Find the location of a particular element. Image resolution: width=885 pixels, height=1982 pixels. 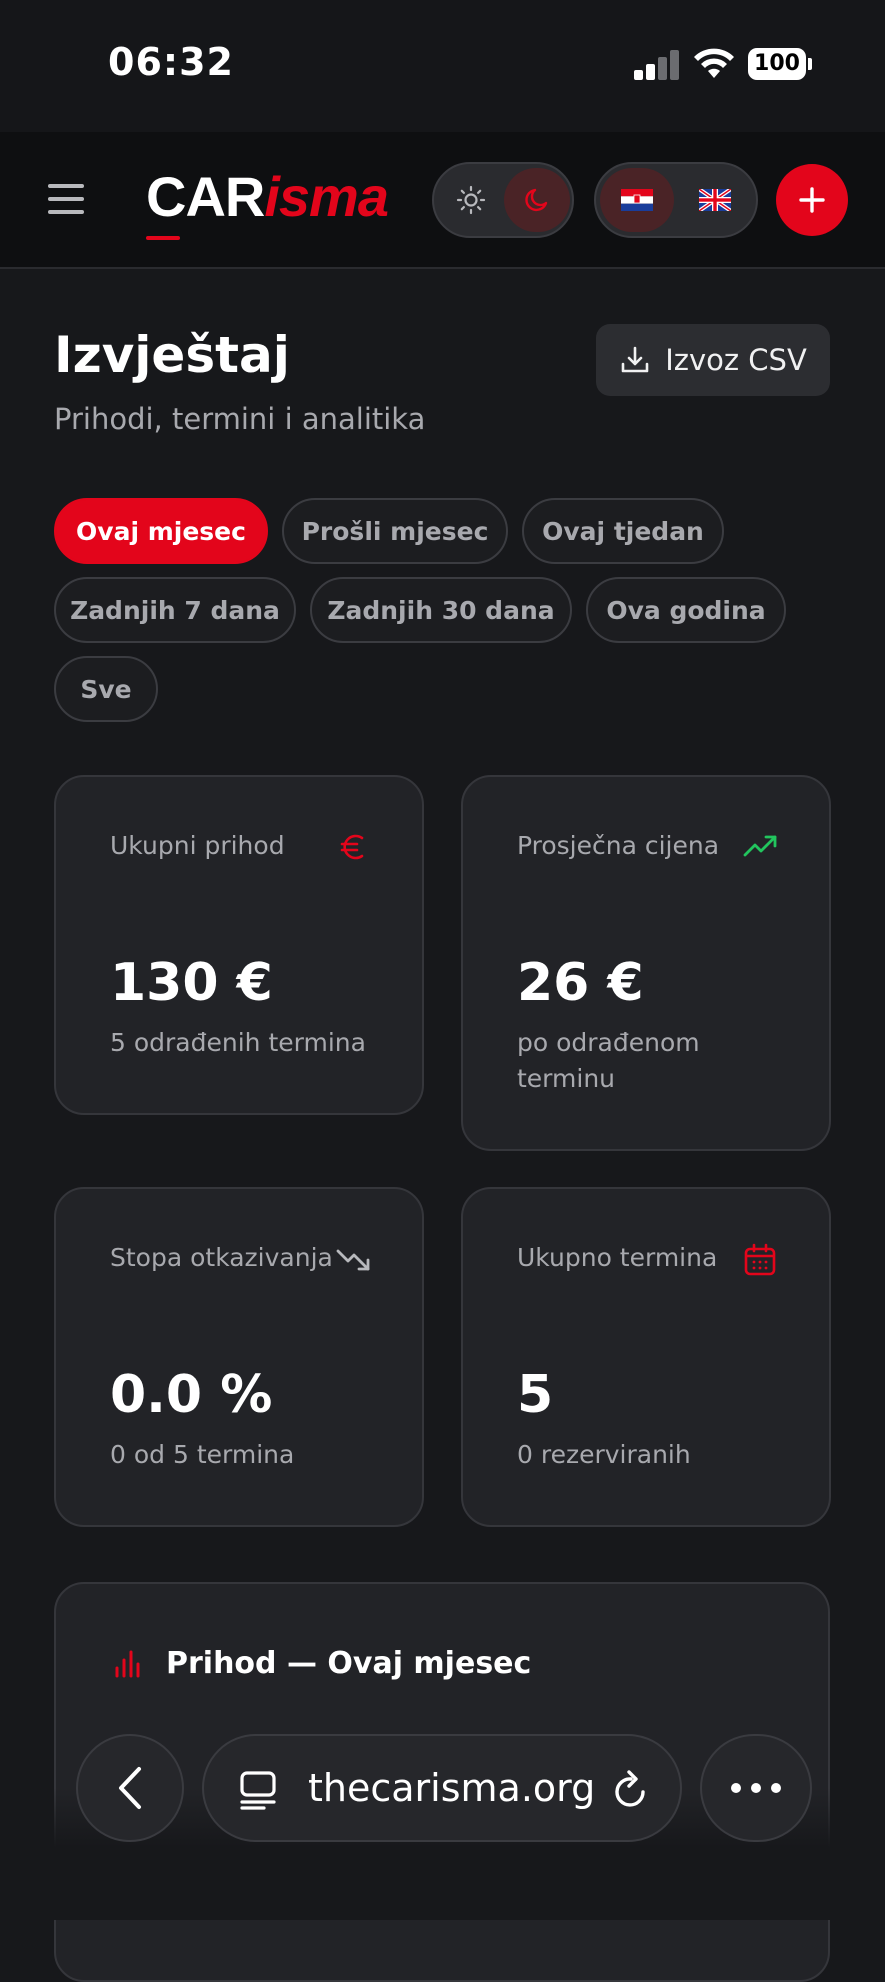

stat-note: 0 rezerviranih is located at coordinates (604, 1454).